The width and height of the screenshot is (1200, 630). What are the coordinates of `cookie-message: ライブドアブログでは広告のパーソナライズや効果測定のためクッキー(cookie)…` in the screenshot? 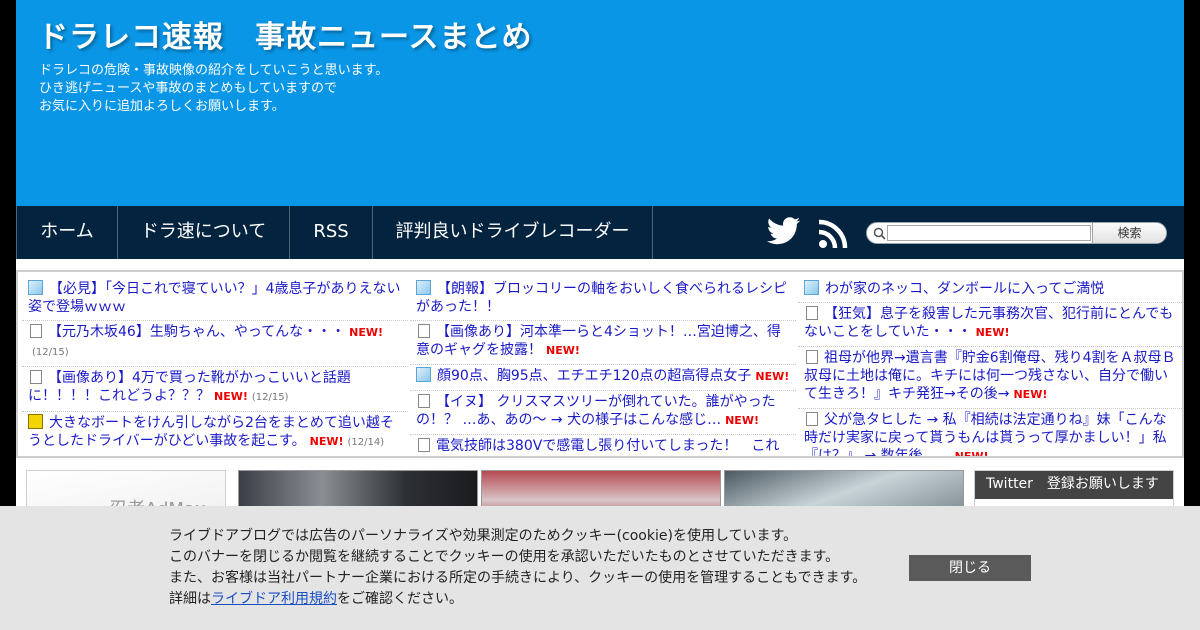 It's located at (517, 568).